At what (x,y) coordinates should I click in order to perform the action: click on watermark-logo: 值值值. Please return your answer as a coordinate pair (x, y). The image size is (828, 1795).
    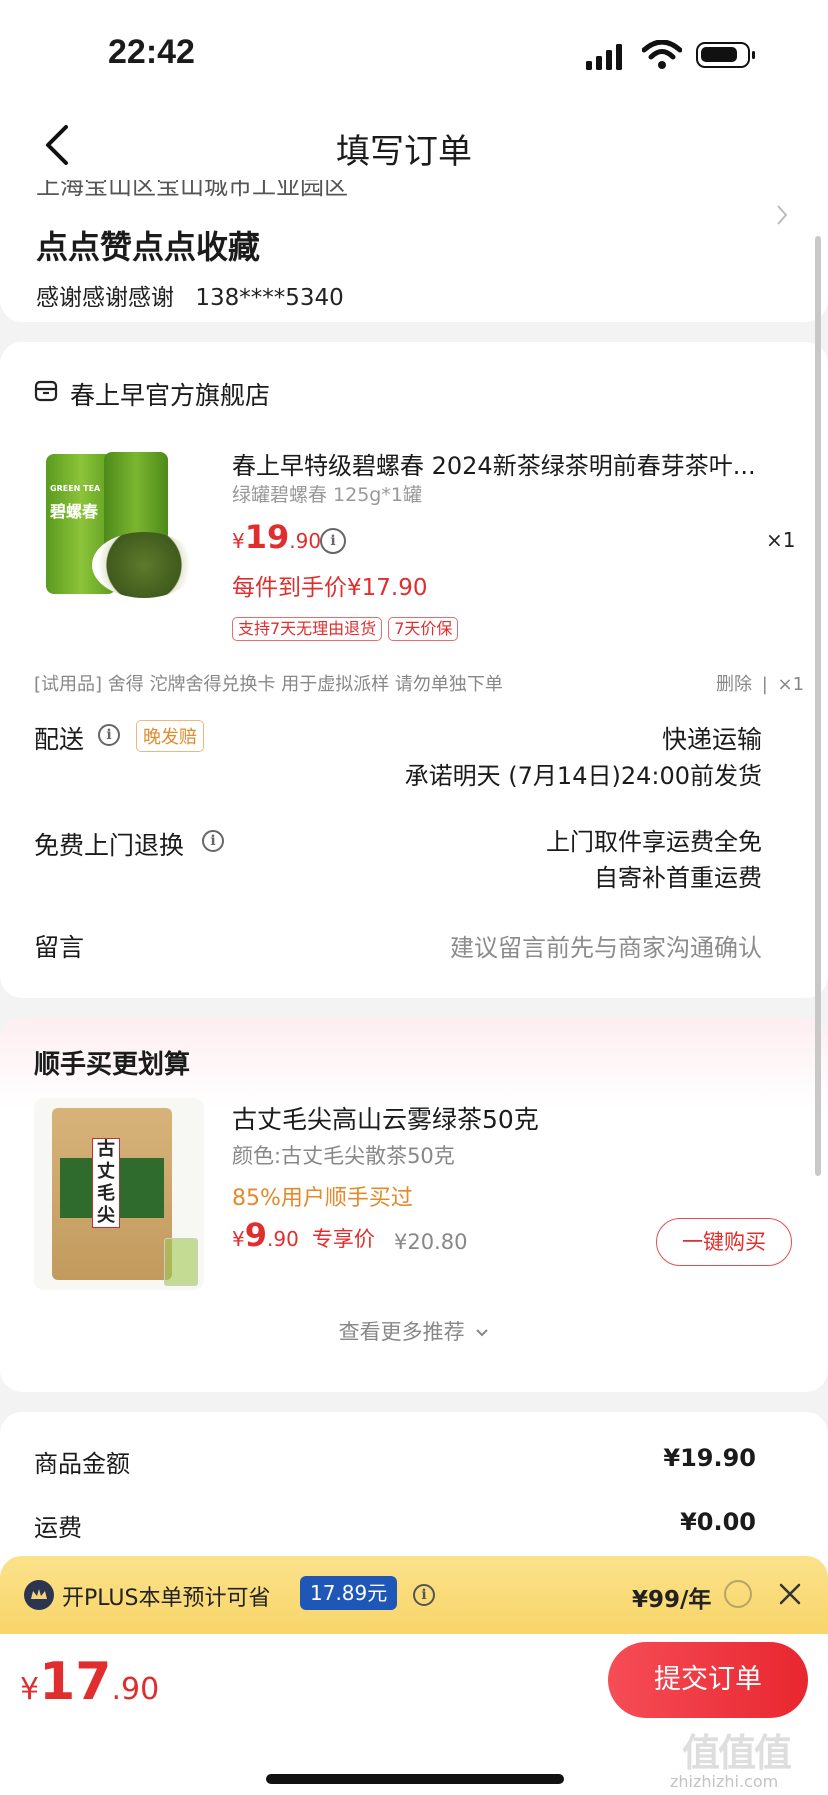
    Looking at the image, I should click on (737, 1749).